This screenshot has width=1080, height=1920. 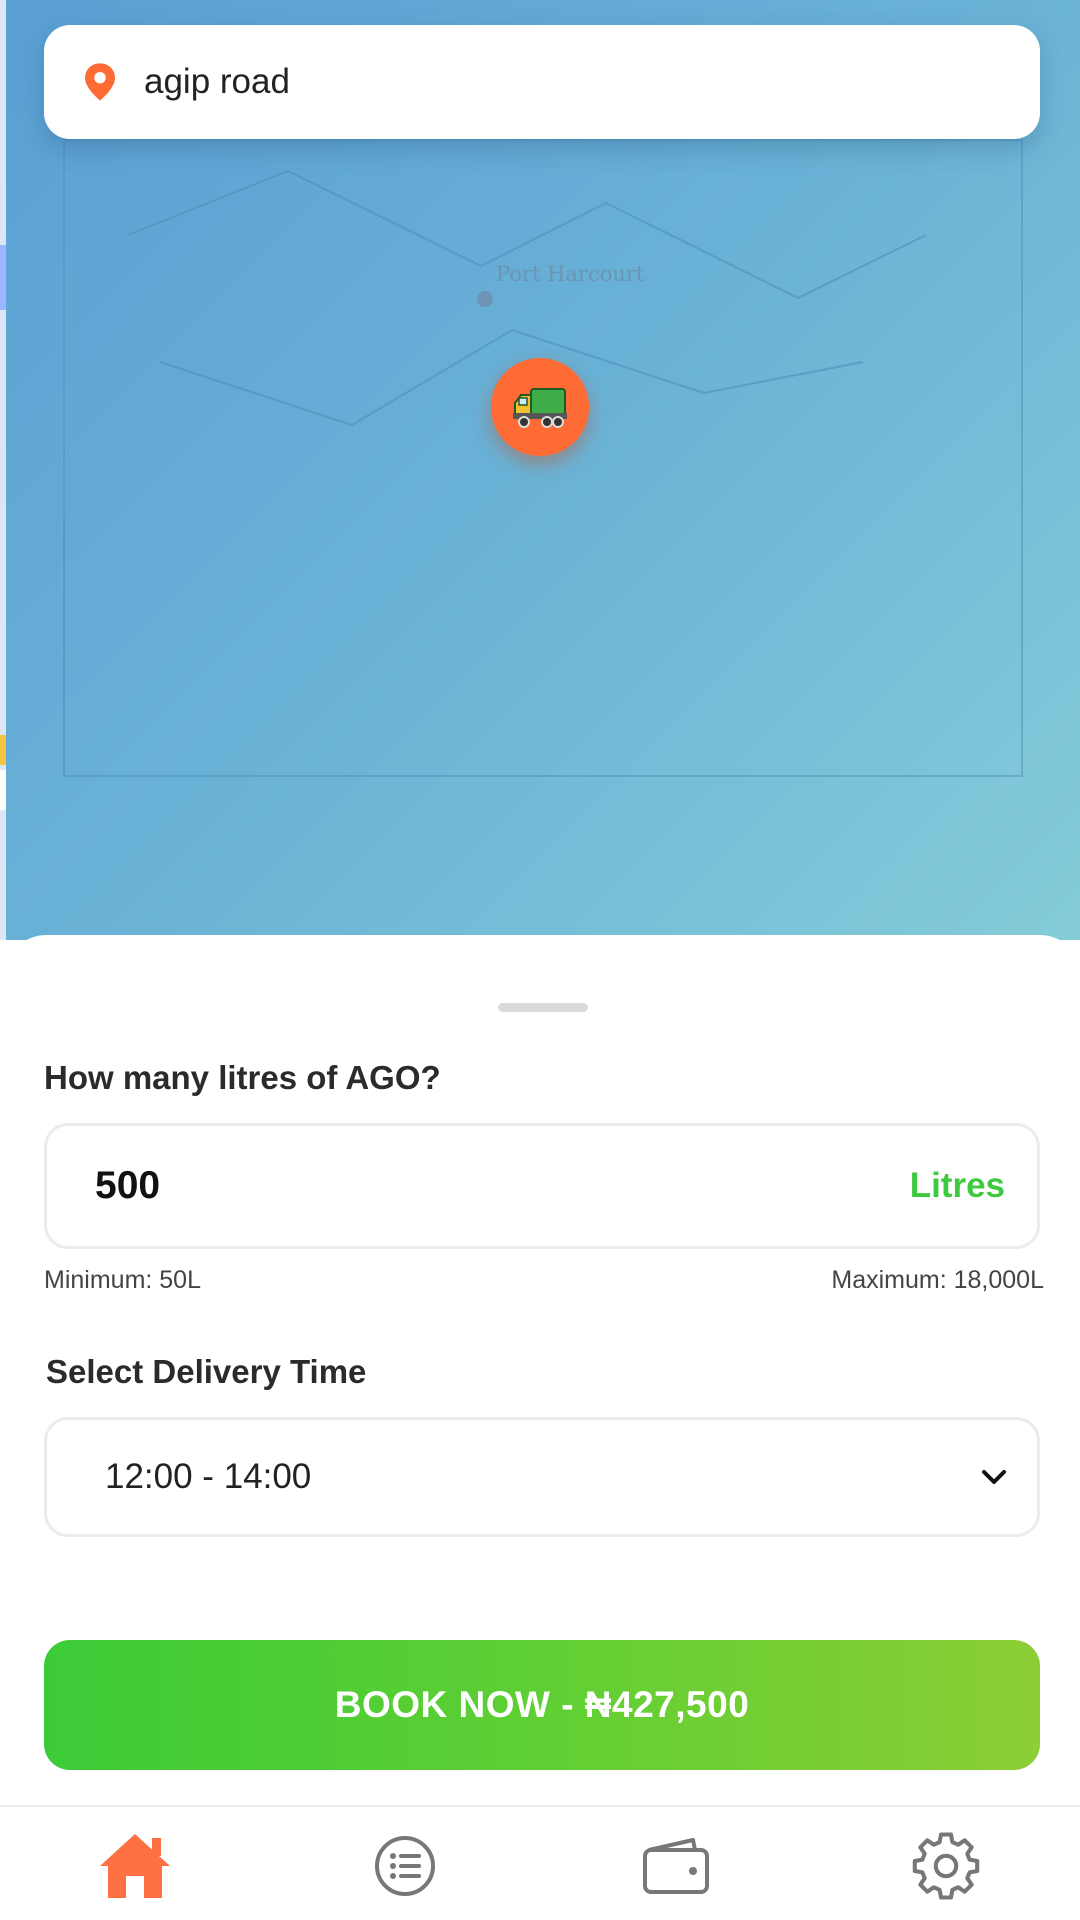 I want to click on truck-icon, so click(x=540, y=408).